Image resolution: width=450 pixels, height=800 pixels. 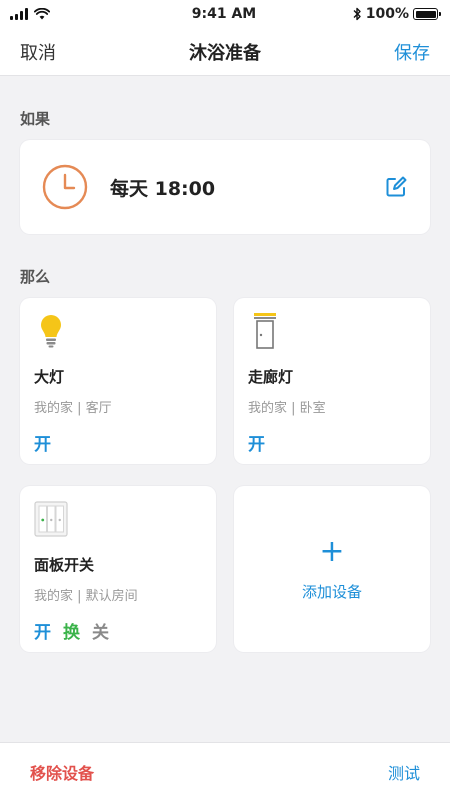 I want to click on action-off: 关, so click(x=100, y=630).